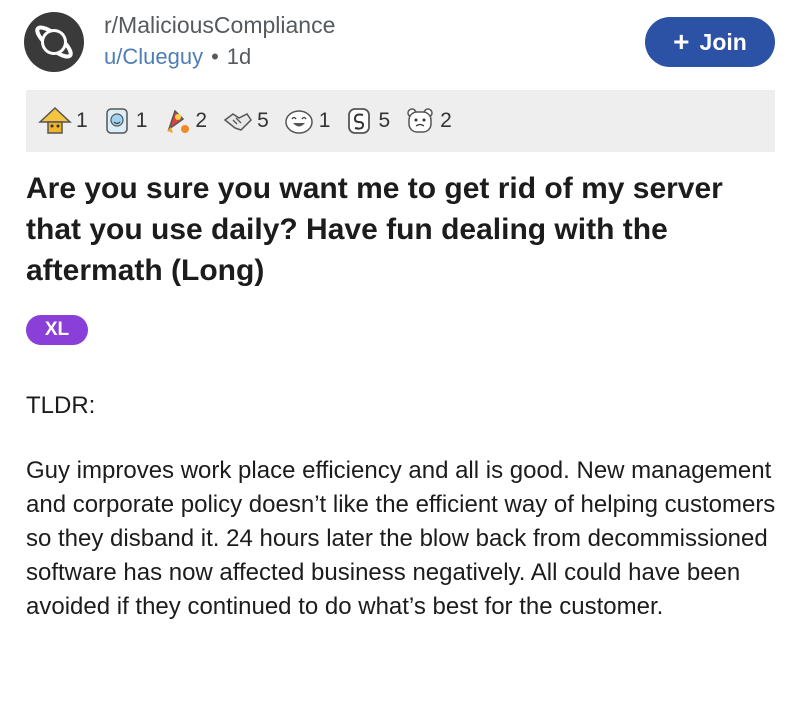 This screenshot has height=717, width=800. I want to click on bear-face-award-icon, so click(420, 120).